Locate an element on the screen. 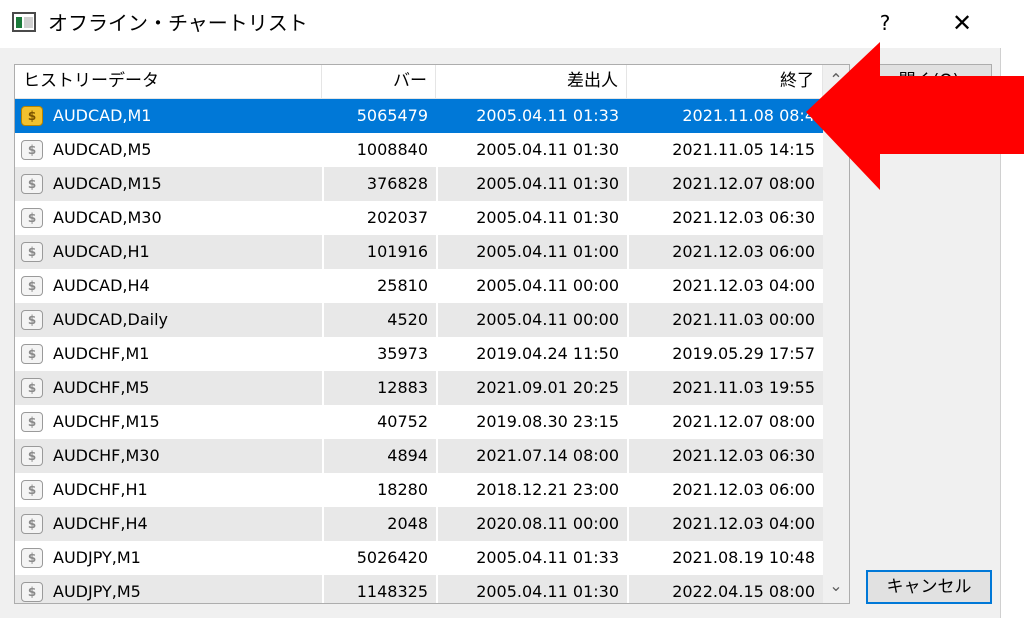 This screenshot has width=1024, height=618. row-to: 2021.12.03 04:00 is located at coordinates (725, 286).